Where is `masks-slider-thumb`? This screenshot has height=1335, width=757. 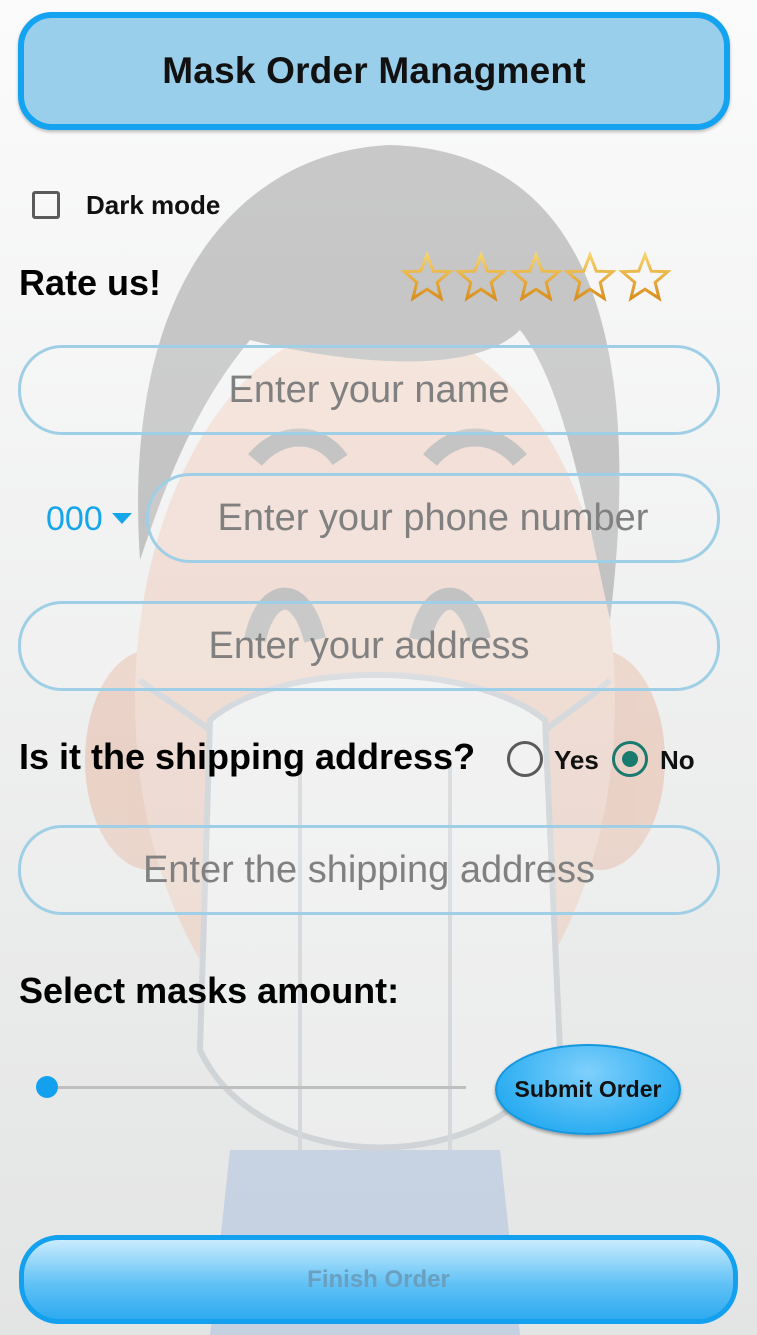
masks-slider-thumb is located at coordinates (47, 1087).